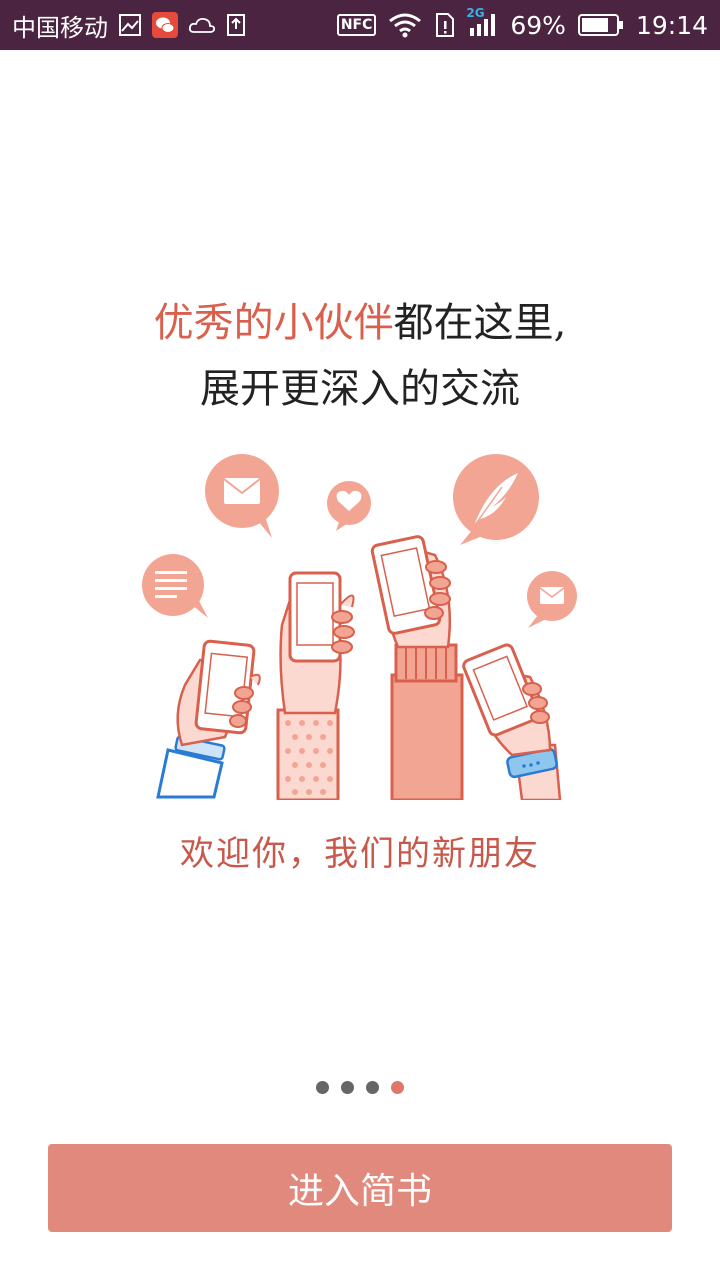 The height and width of the screenshot is (1280, 720). I want to click on clock: 19:14, so click(671, 25).